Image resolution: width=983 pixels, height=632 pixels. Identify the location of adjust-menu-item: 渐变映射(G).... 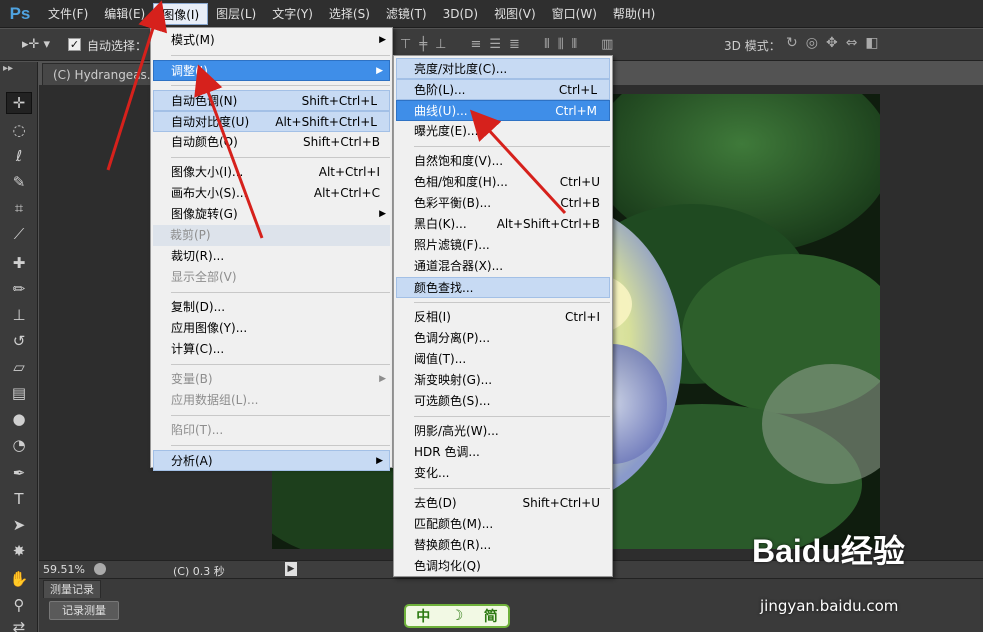
(503, 380).